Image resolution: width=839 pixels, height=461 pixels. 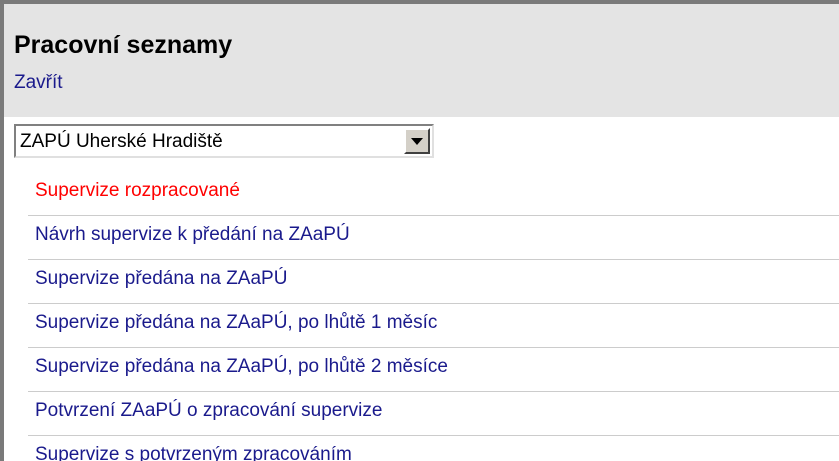 What do you see at coordinates (433, 414) in the screenshot?
I see `worklist-item-processing-confirmation: Potvrzení ZAaPÚ o zpracování supervize` at bounding box center [433, 414].